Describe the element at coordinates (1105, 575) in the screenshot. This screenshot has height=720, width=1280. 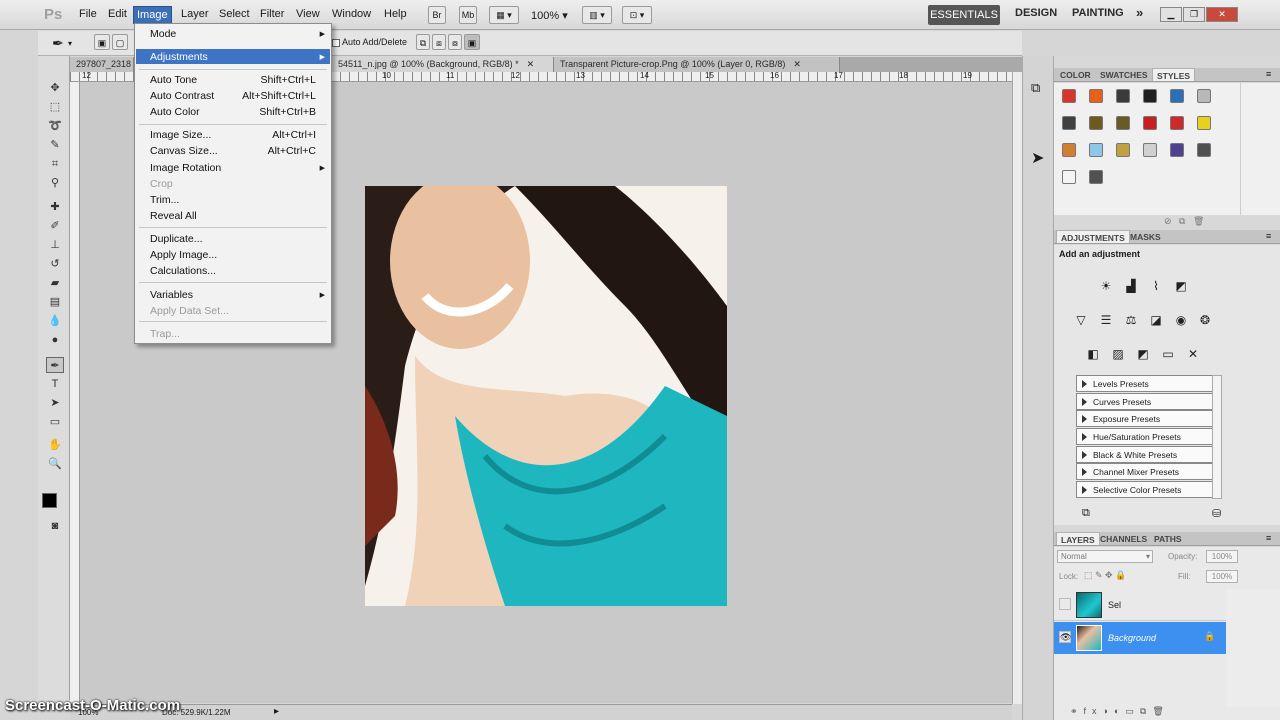
I see `lock-icons: ⬚ ✎ ✥ 🔒` at that location.